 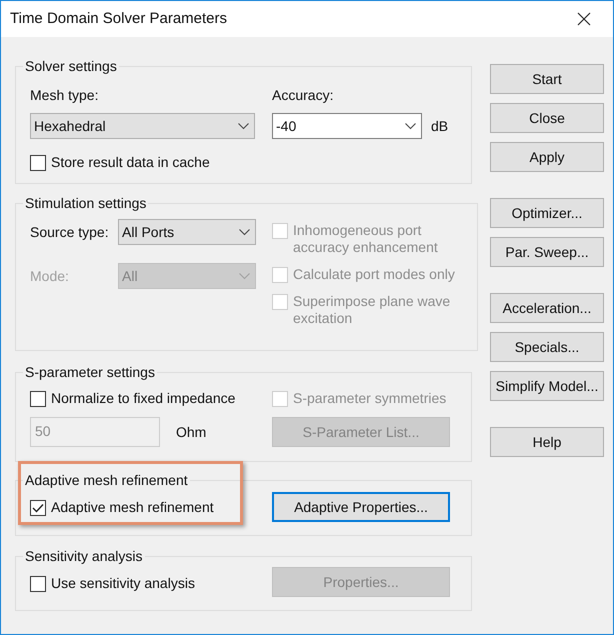 I want to click on dropdown: Hexahedral, so click(x=142, y=126).